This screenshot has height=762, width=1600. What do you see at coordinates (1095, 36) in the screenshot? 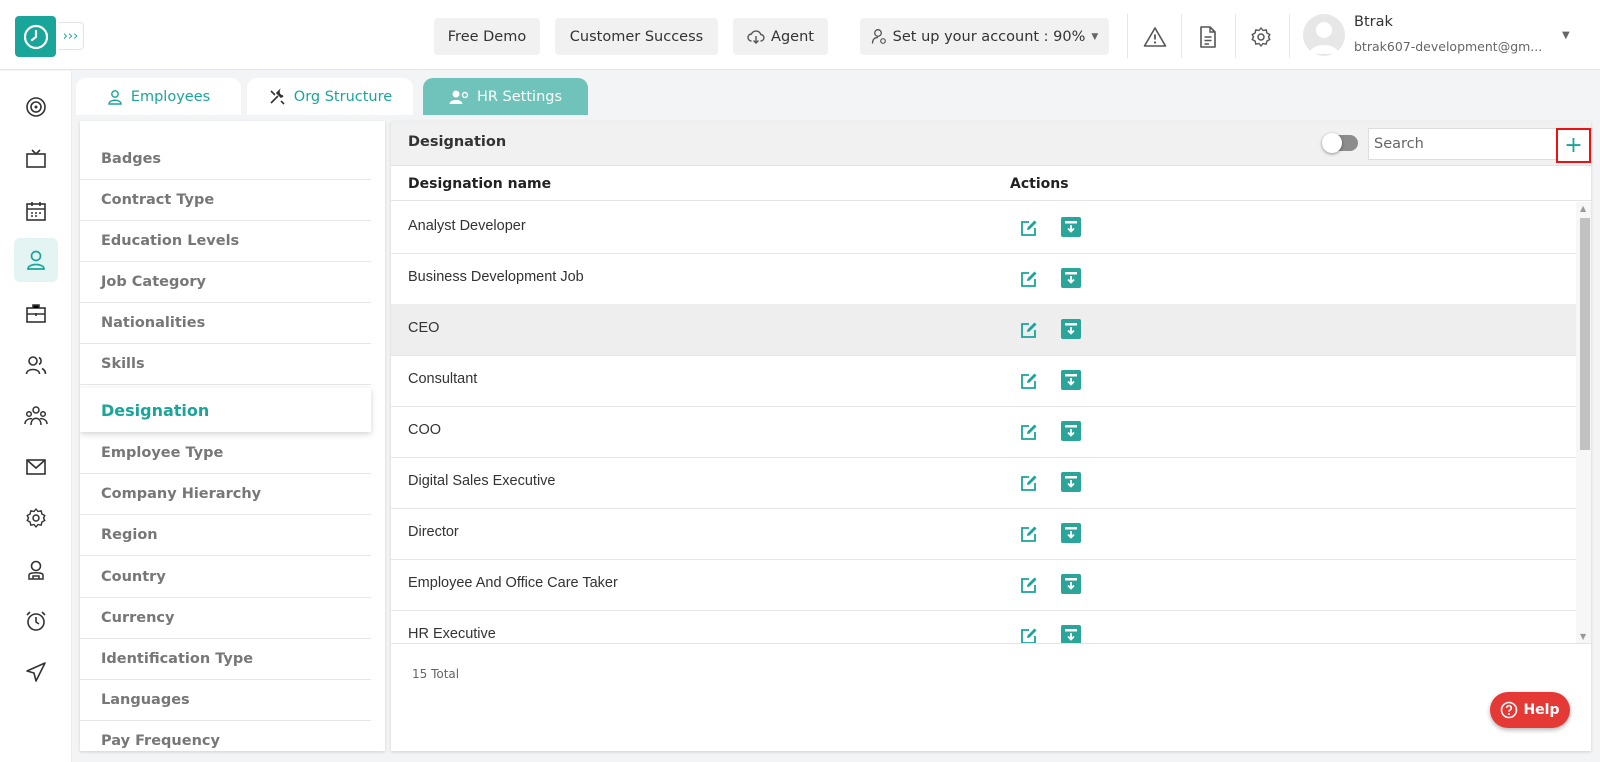
I see `caret-down-icon: ▼` at bounding box center [1095, 36].